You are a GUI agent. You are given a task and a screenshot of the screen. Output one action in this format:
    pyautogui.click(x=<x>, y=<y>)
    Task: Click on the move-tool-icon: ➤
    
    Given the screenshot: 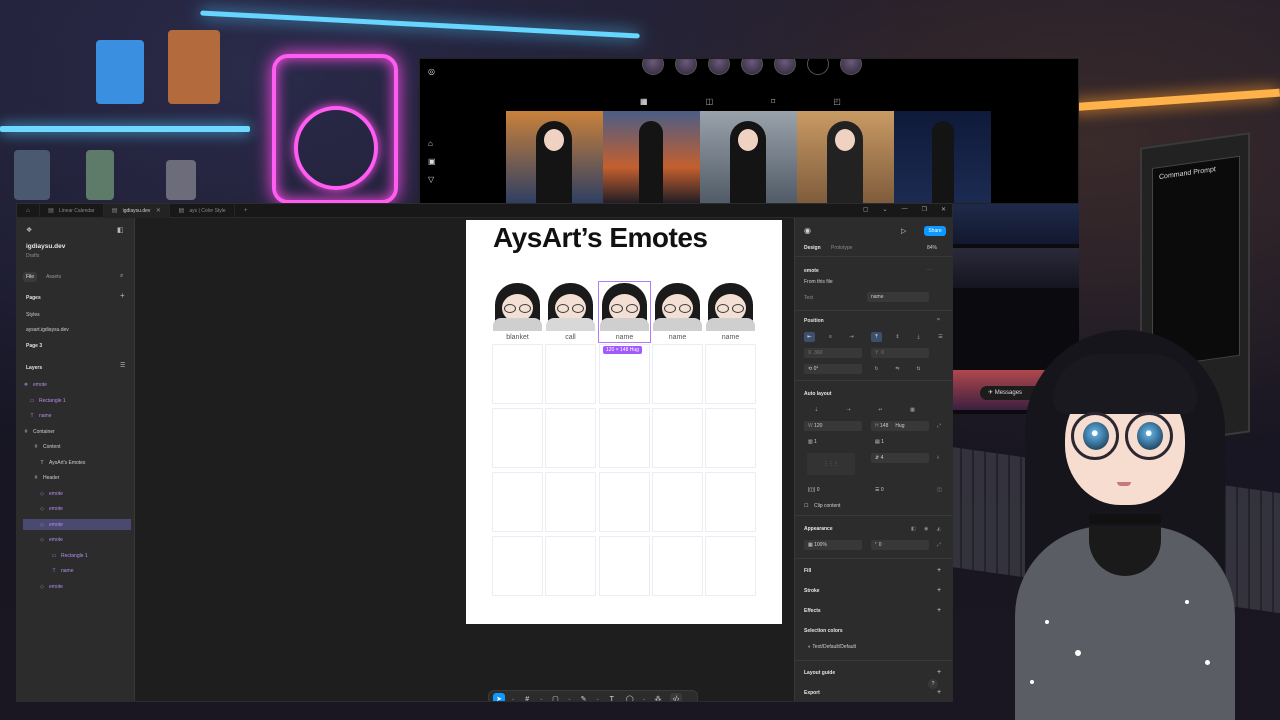 What is the action you would take?
    pyautogui.click(x=499, y=697)
    